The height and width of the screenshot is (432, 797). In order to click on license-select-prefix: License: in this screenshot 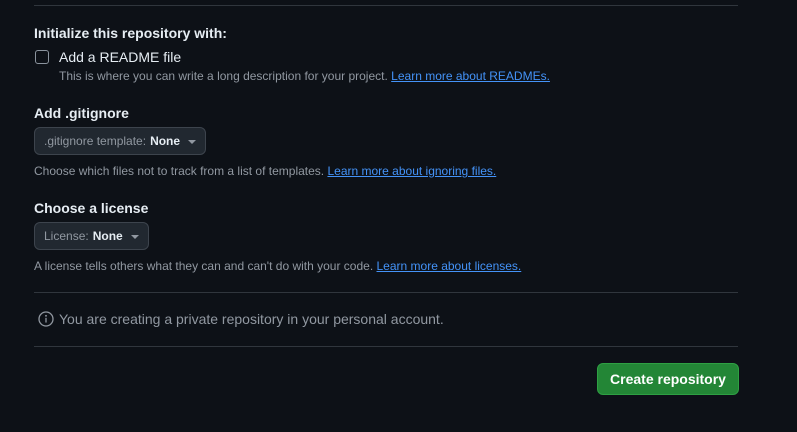, I will do `click(66, 236)`.